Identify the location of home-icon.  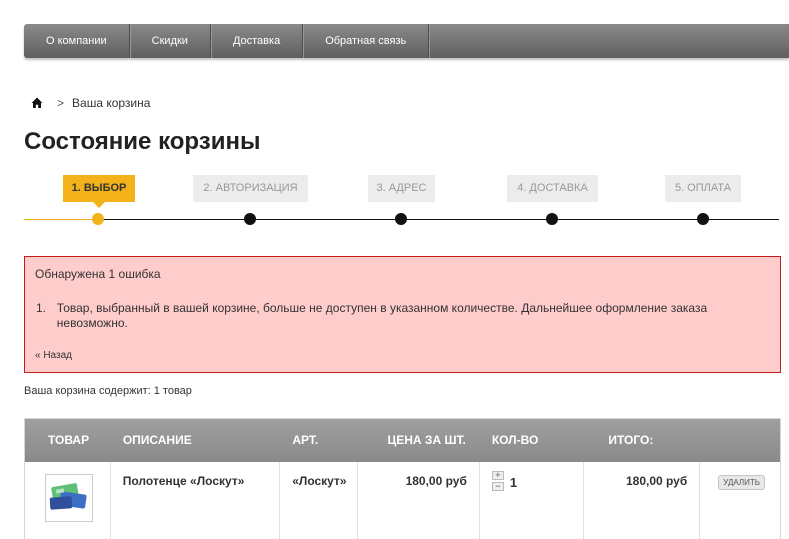
(37, 103).